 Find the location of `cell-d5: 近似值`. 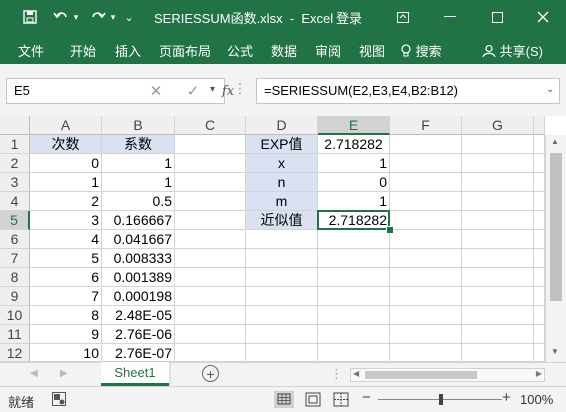

cell-d5: 近似值 is located at coordinates (282, 220).